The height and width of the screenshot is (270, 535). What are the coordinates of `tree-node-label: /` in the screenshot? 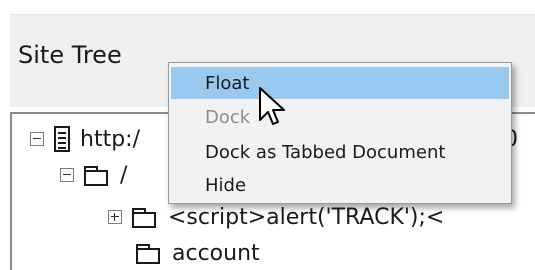 It's located at (124, 175).